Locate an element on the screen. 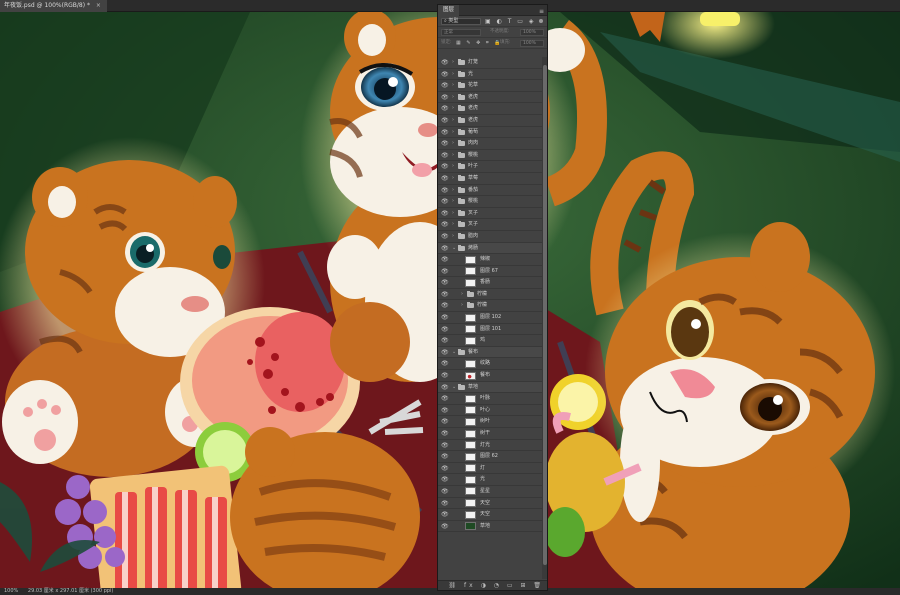  layer-row: 👁 鸡 is located at coordinates (490, 341).